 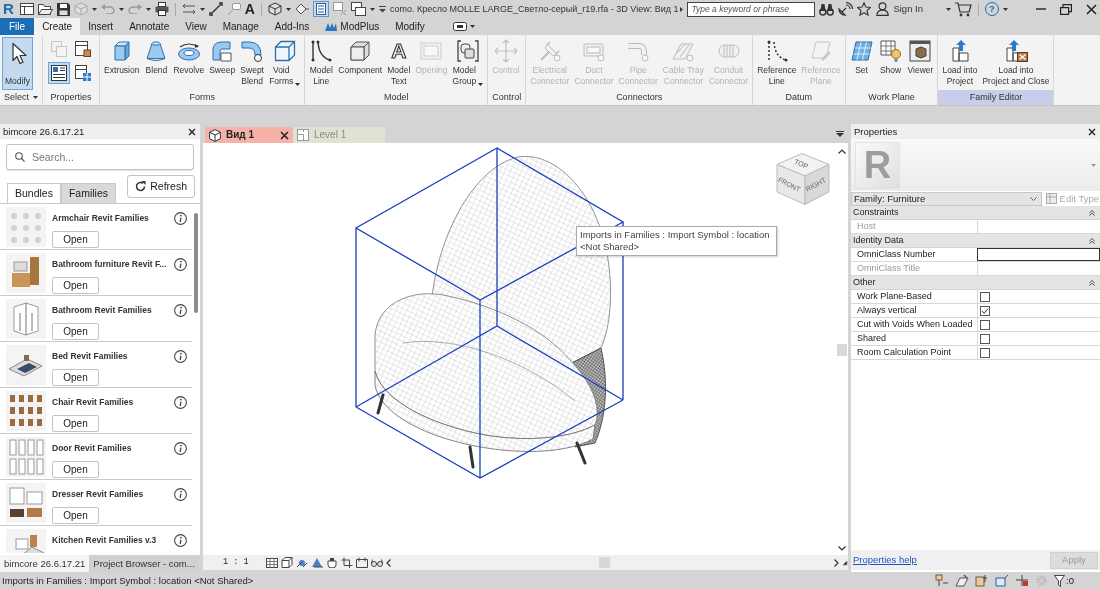 I want to click on visual-style-icon, so click(x=286, y=562).